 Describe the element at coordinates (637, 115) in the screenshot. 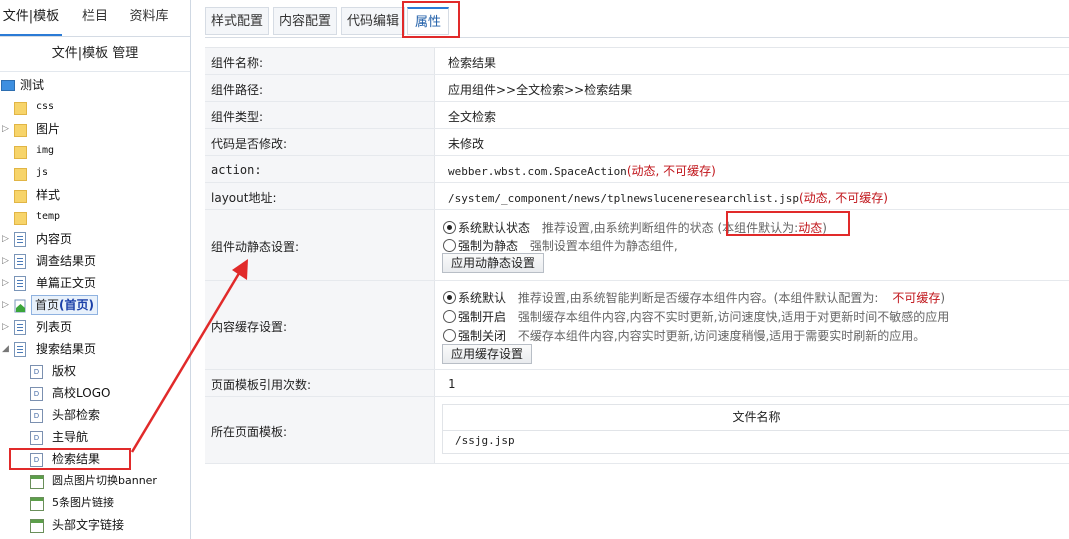

I see `row-component-type: 组件类型: 全文检索` at that location.